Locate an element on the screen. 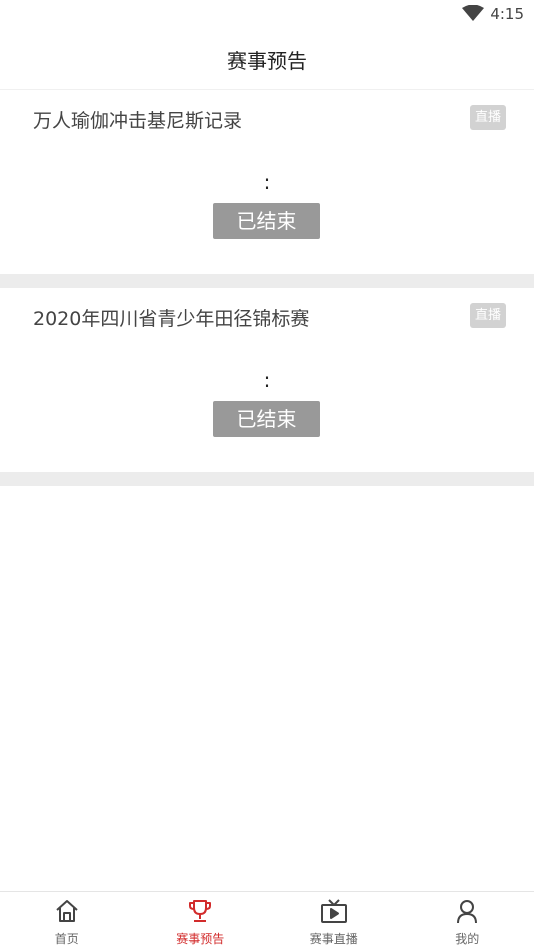  home-icon is located at coordinates (67, 911).